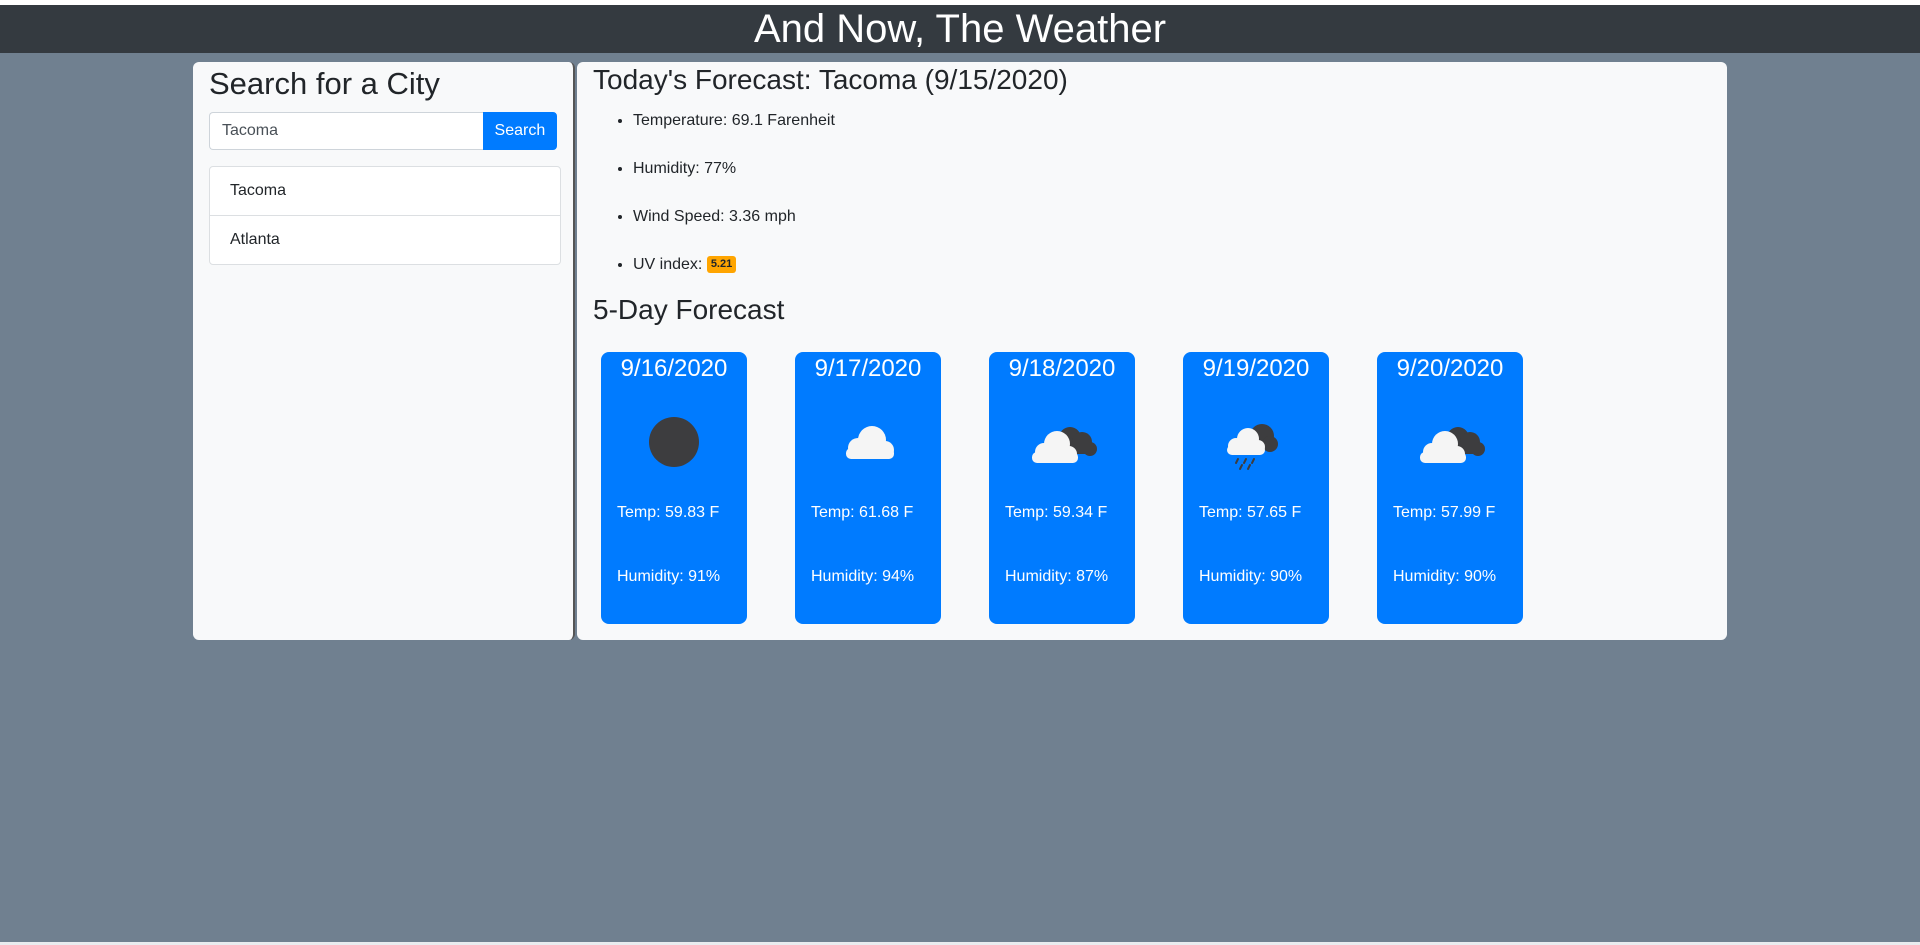  I want to click on uv-index-badge: 5.21, so click(721, 265).